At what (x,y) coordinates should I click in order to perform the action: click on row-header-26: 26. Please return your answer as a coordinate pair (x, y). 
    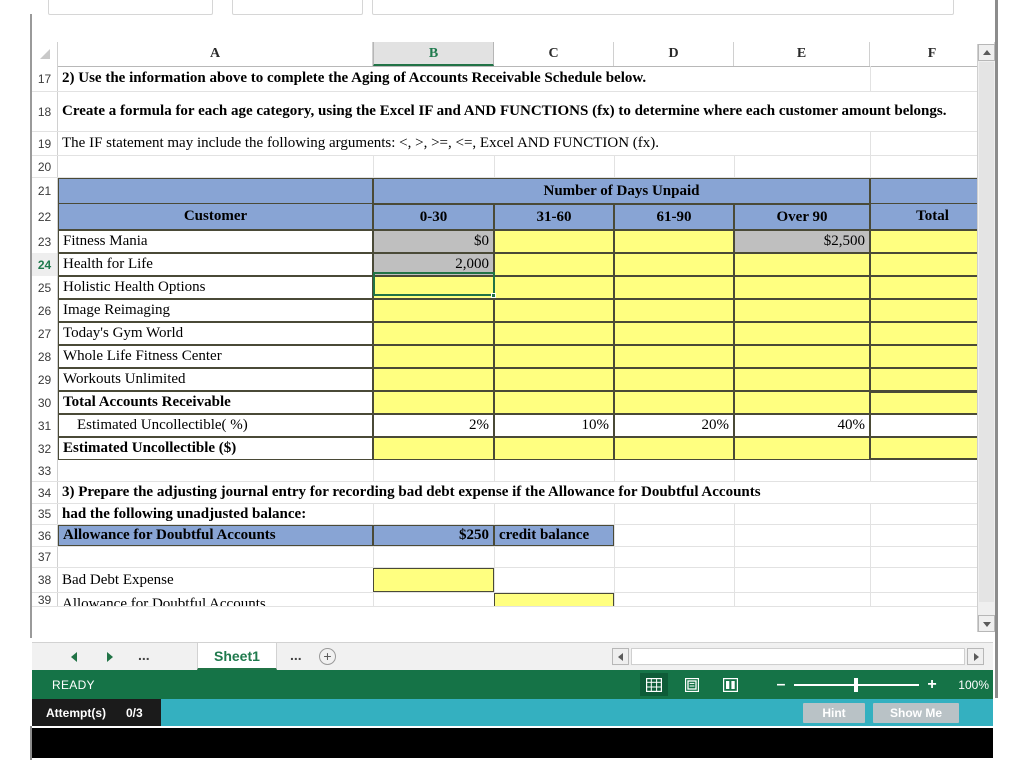
    Looking at the image, I should click on (45, 310).